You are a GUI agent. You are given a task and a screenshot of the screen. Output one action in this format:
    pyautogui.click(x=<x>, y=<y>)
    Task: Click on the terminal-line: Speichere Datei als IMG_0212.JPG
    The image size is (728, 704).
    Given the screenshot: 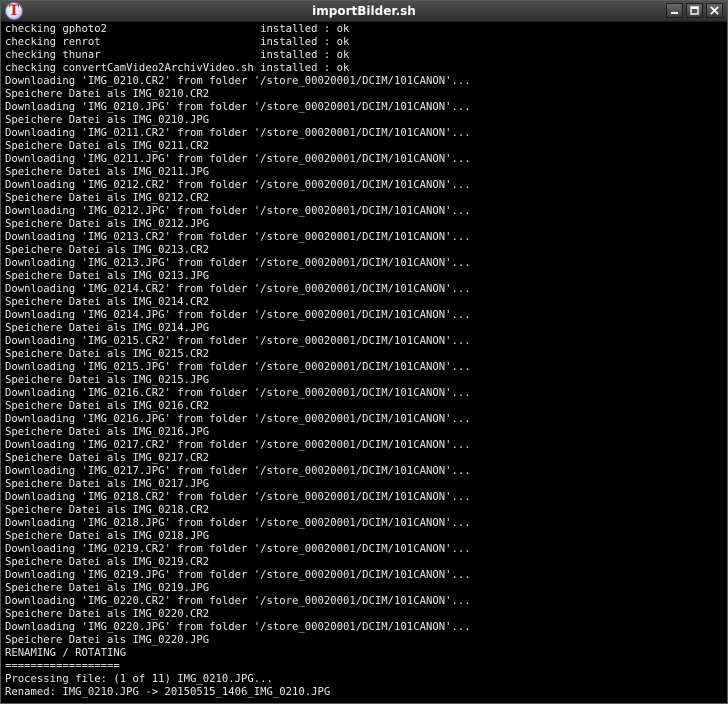 What is the action you would take?
    pyautogui.click(x=107, y=224)
    